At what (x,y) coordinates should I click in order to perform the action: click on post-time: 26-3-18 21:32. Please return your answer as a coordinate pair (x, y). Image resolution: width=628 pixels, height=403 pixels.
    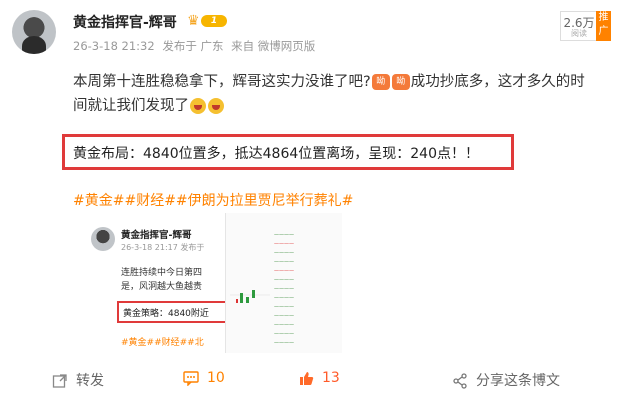
    Looking at the image, I should click on (114, 46).